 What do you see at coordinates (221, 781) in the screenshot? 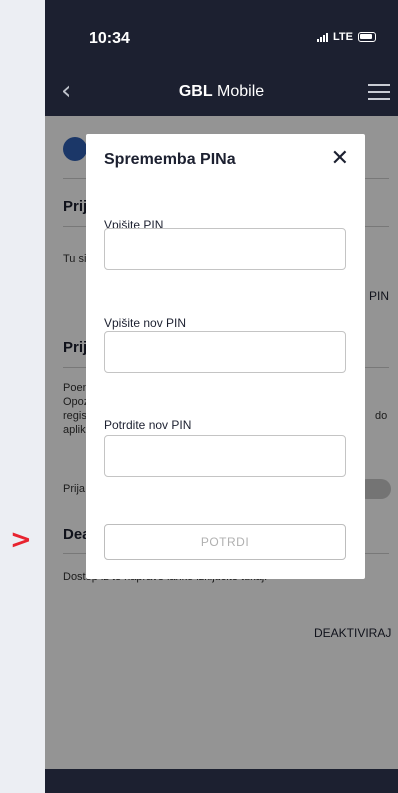
I see `bottom-bar` at bounding box center [221, 781].